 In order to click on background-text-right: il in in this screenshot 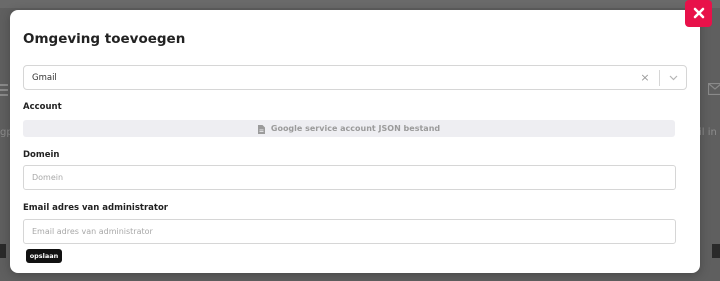, I will do `click(708, 132)`.